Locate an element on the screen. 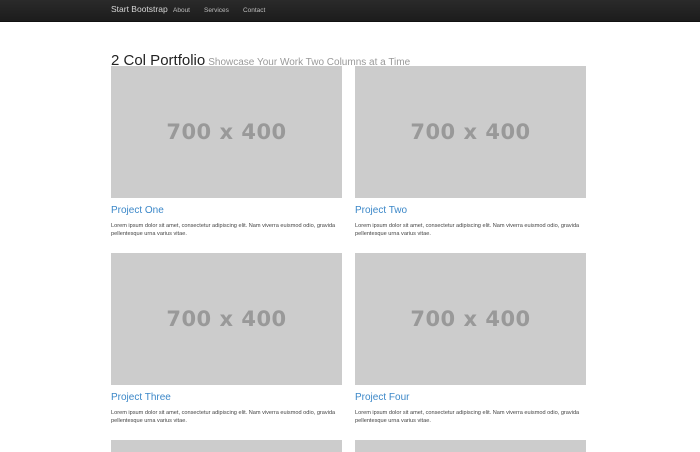 The height and width of the screenshot is (452, 700). nav-link-about: About is located at coordinates (181, 10).